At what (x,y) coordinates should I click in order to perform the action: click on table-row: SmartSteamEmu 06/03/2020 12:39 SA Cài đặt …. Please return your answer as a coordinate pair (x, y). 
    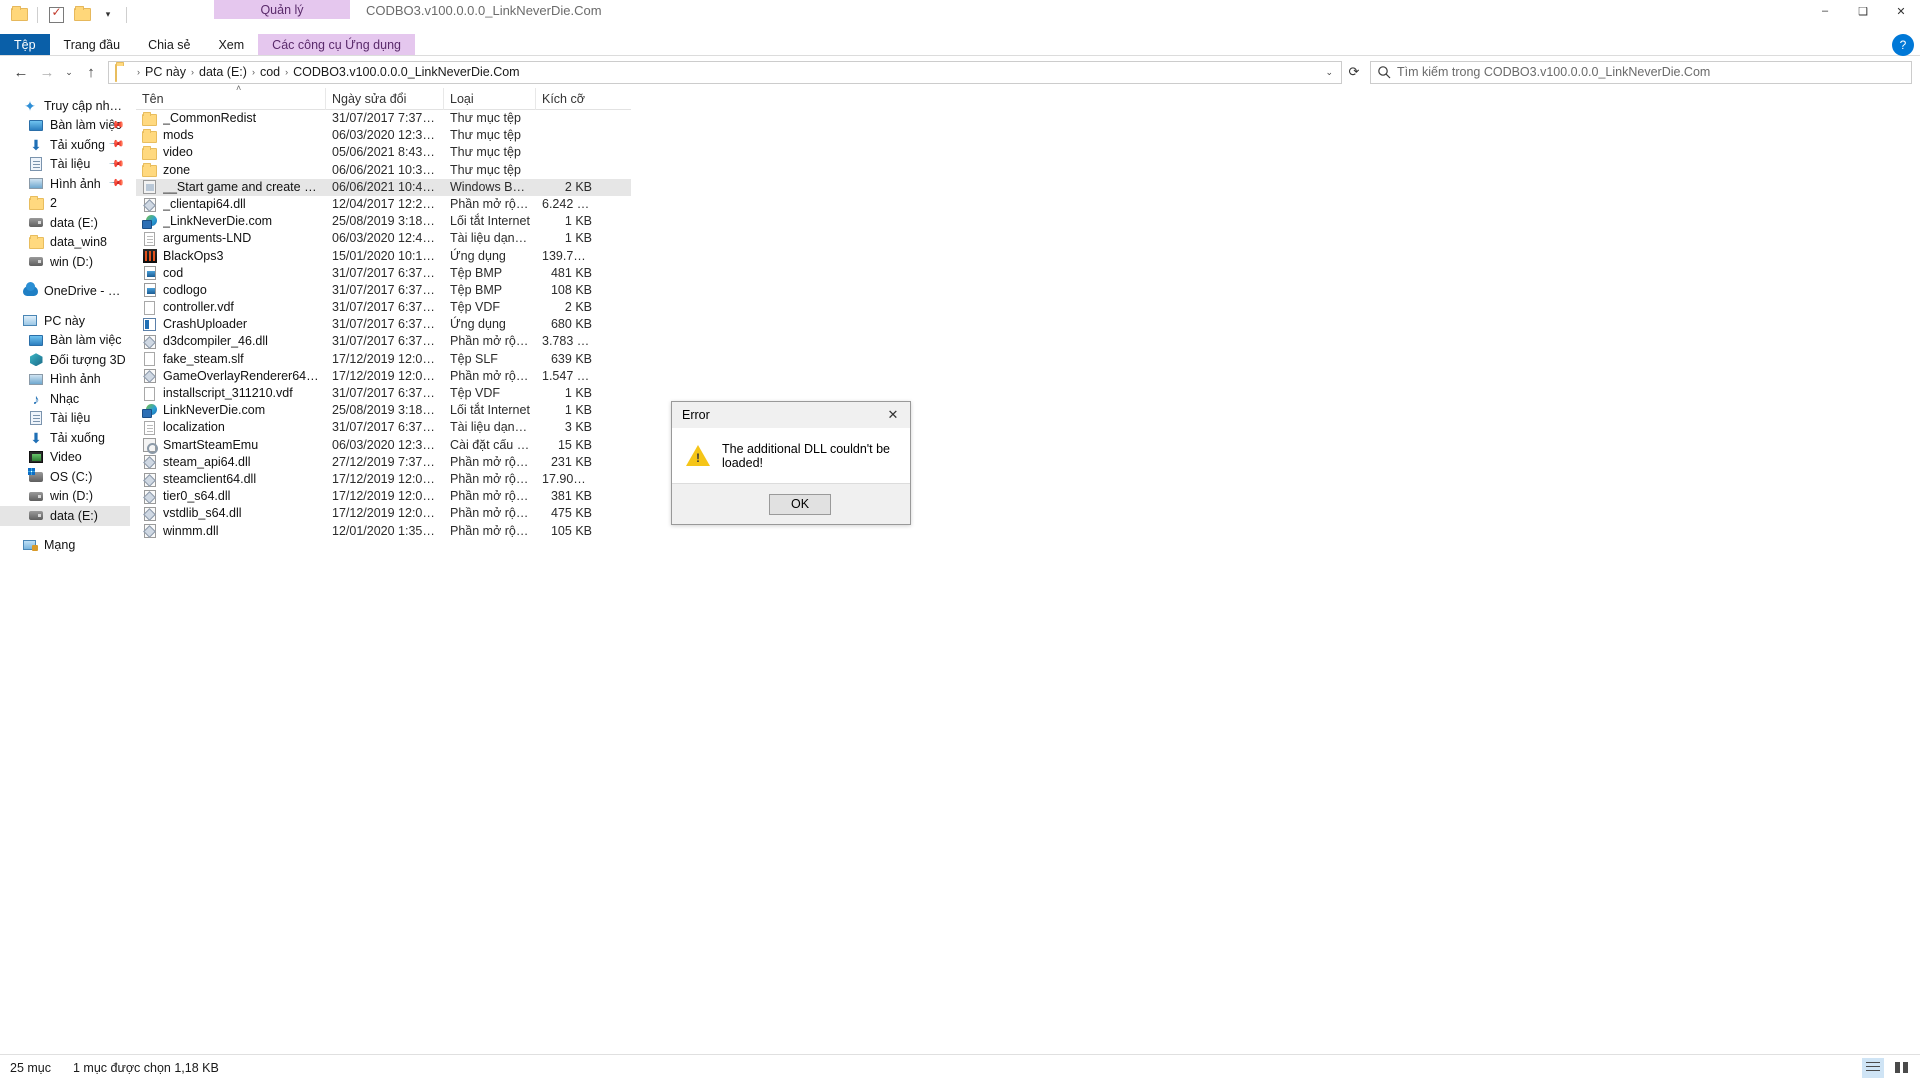
    Looking at the image, I should click on (383, 445).